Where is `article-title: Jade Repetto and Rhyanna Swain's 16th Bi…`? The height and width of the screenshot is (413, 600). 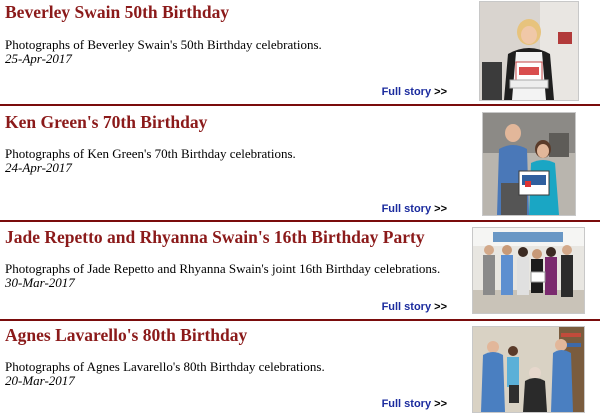 article-title: Jade Repetto and Rhyanna Swain's 16th Bi… is located at coordinates (215, 237).